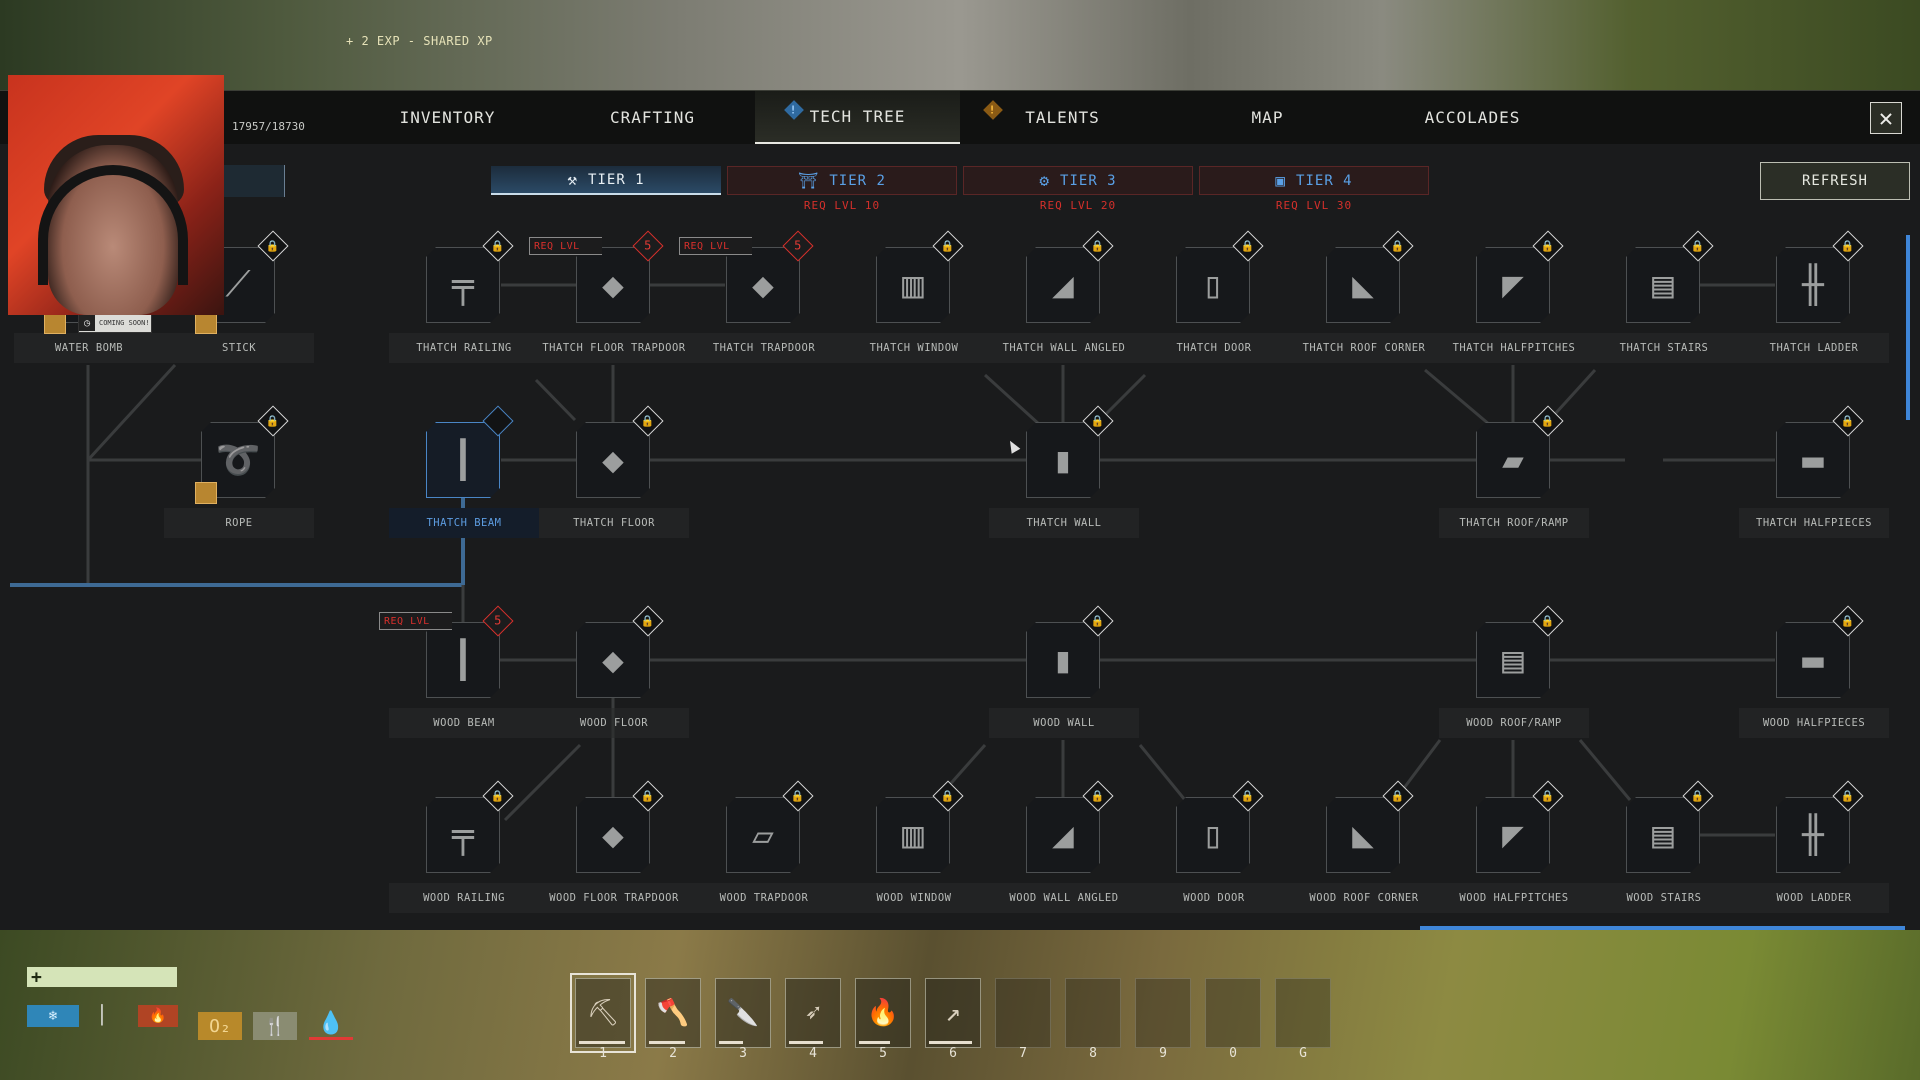  I want to click on tech-node-thatch-floor: ◆ 🔒 THATCH FLOOR, so click(614, 471).